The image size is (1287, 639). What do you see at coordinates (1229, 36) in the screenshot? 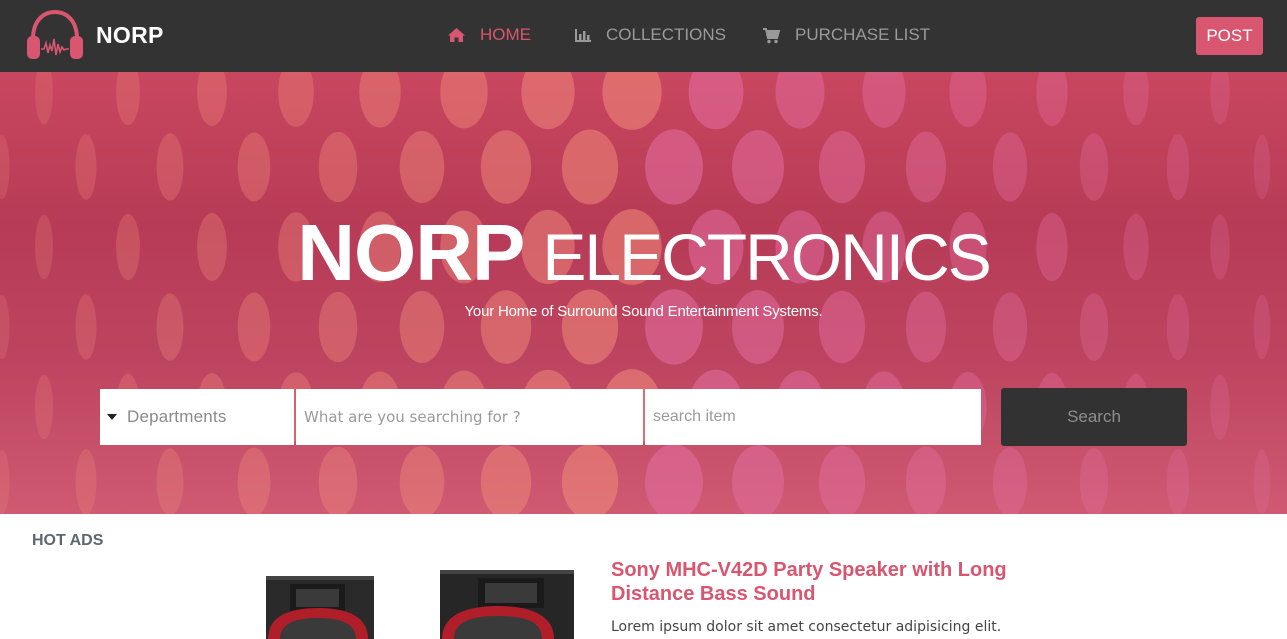
I see `post-button: POST` at bounding box center [1229, 36].